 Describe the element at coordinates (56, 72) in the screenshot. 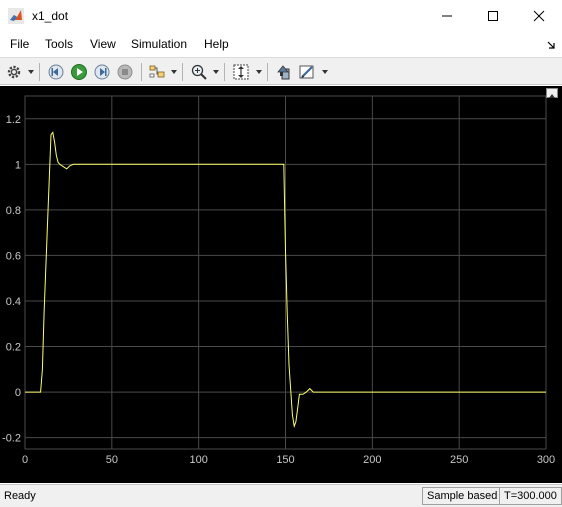

I see `step-back-icon` at that location.